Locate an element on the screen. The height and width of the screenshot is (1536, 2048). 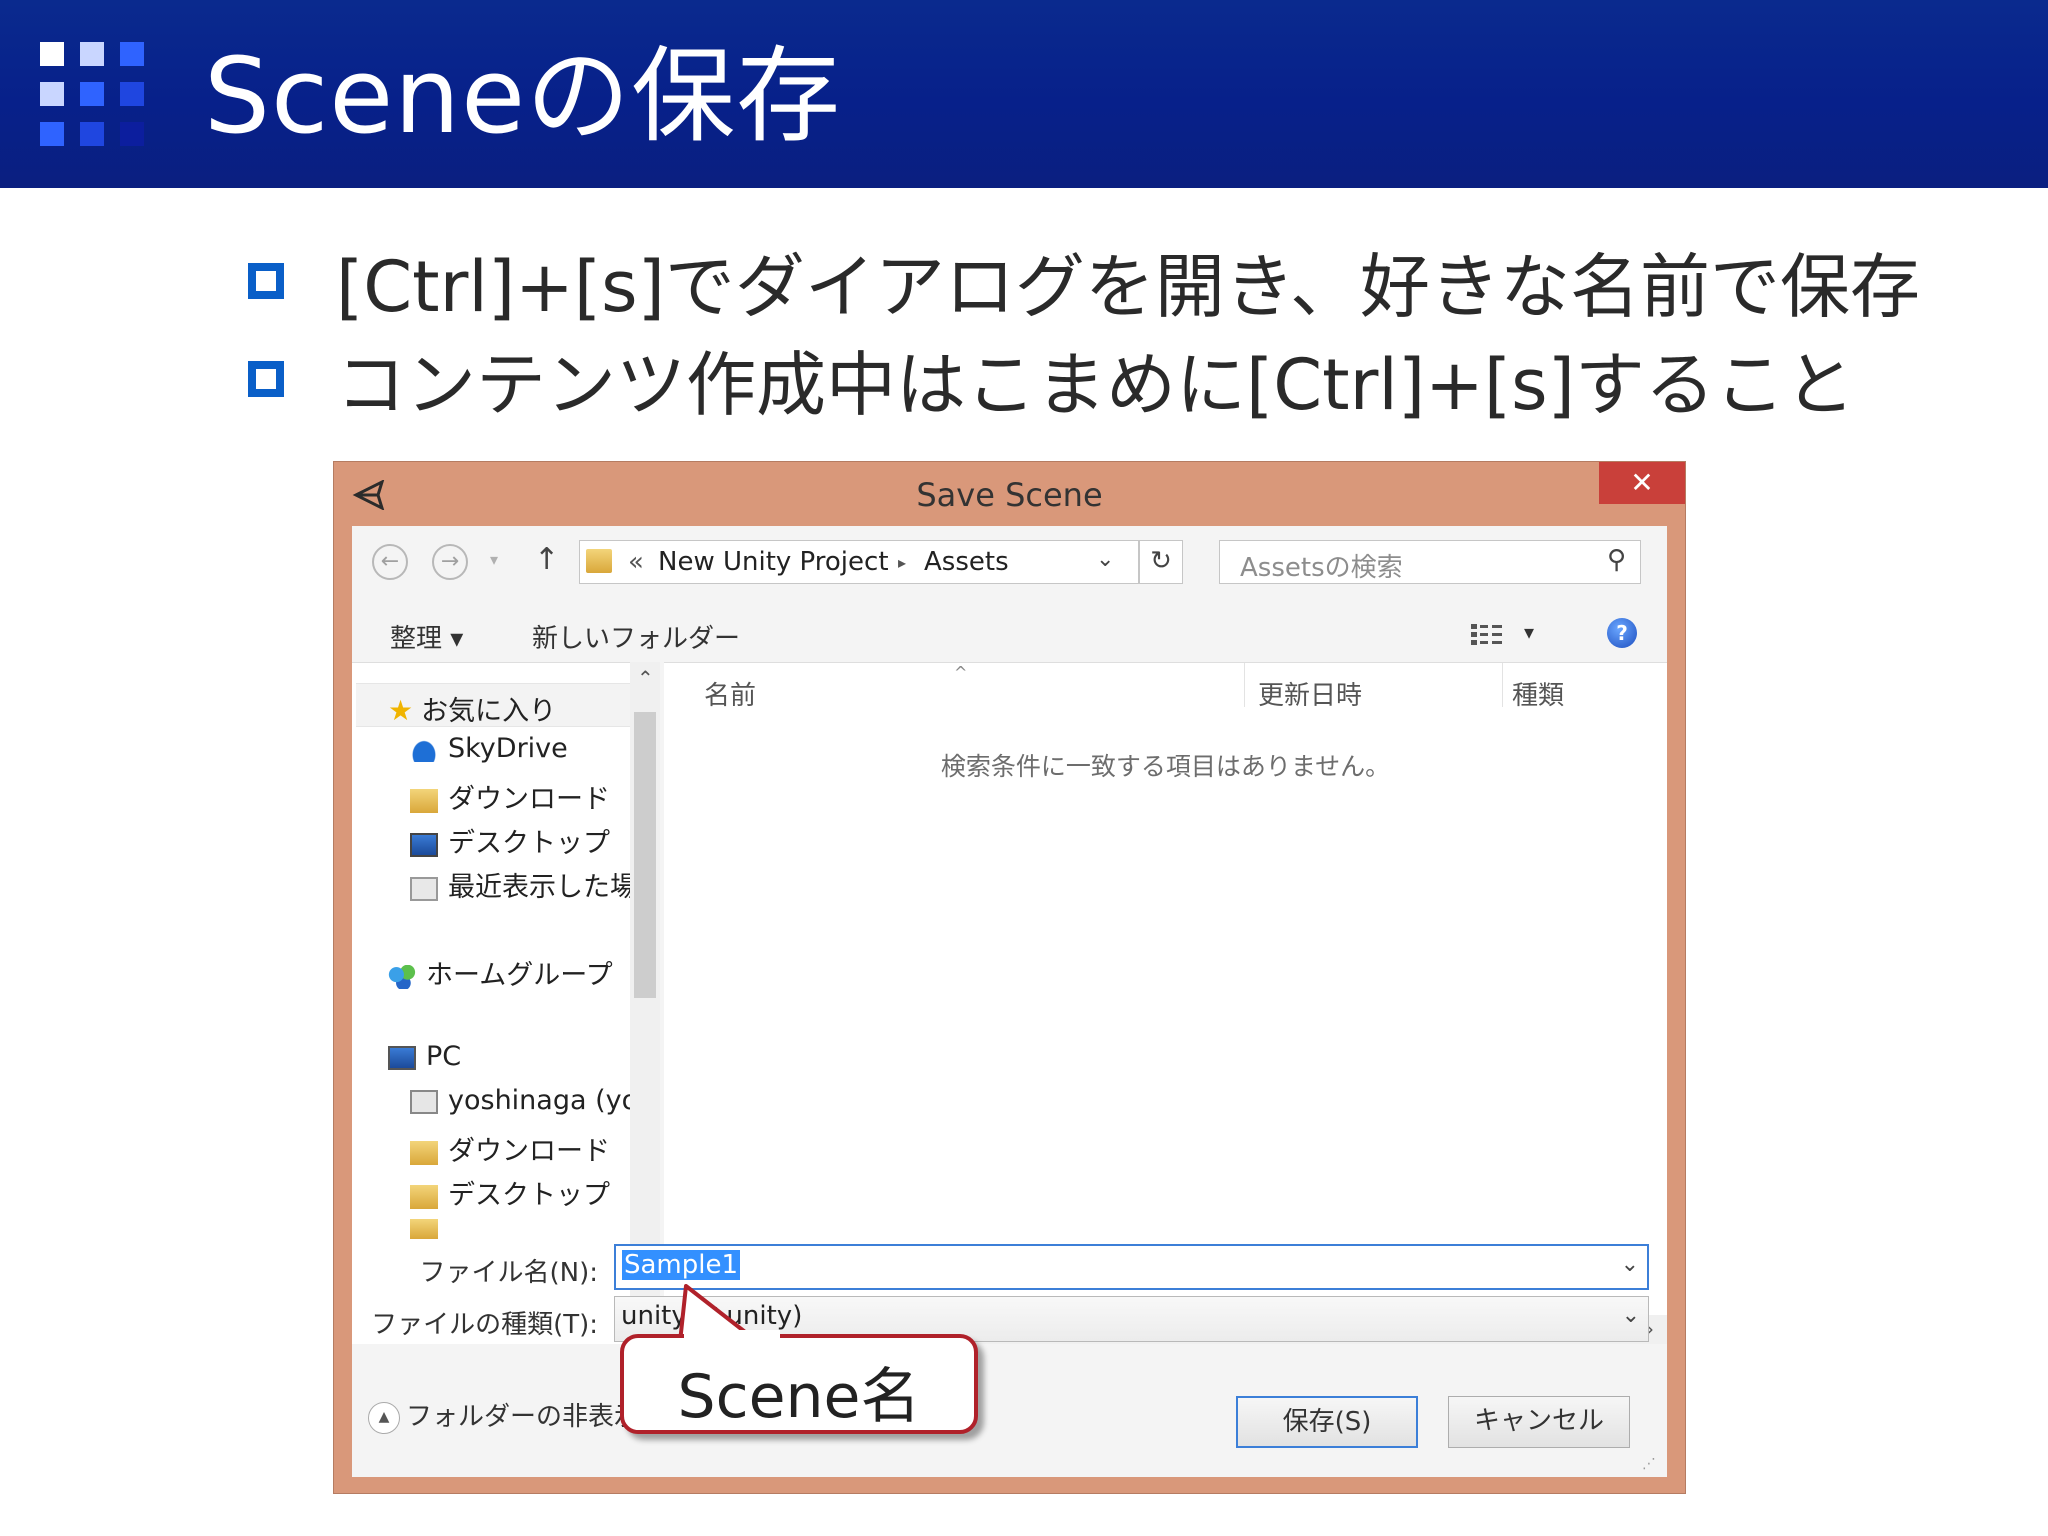
nav-label: PC is located at coordinates (444, 1056).